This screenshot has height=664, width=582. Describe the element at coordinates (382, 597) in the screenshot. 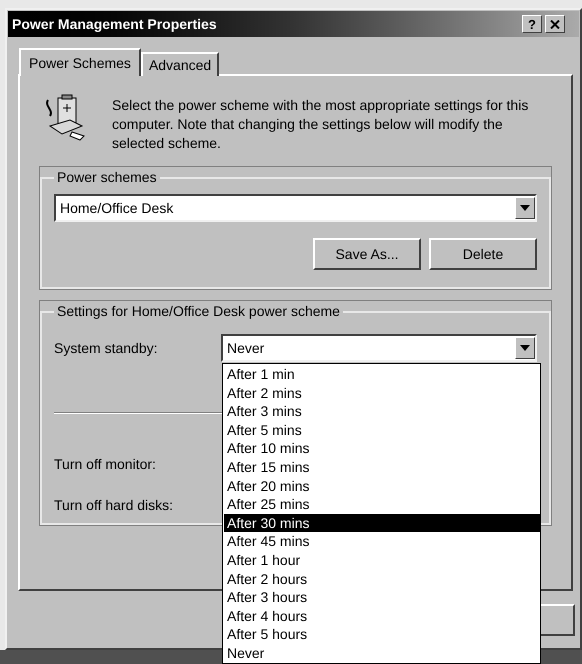

I see `list-option: After 3 hours` at that location.